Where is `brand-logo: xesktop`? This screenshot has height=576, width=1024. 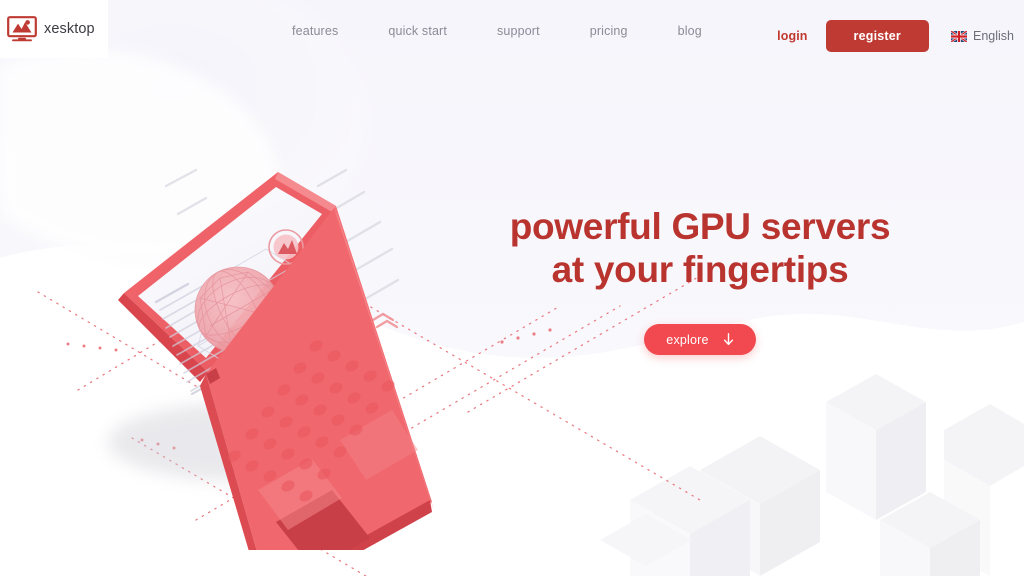
brand-logo: xesktop is located at coordinates (54, 29).